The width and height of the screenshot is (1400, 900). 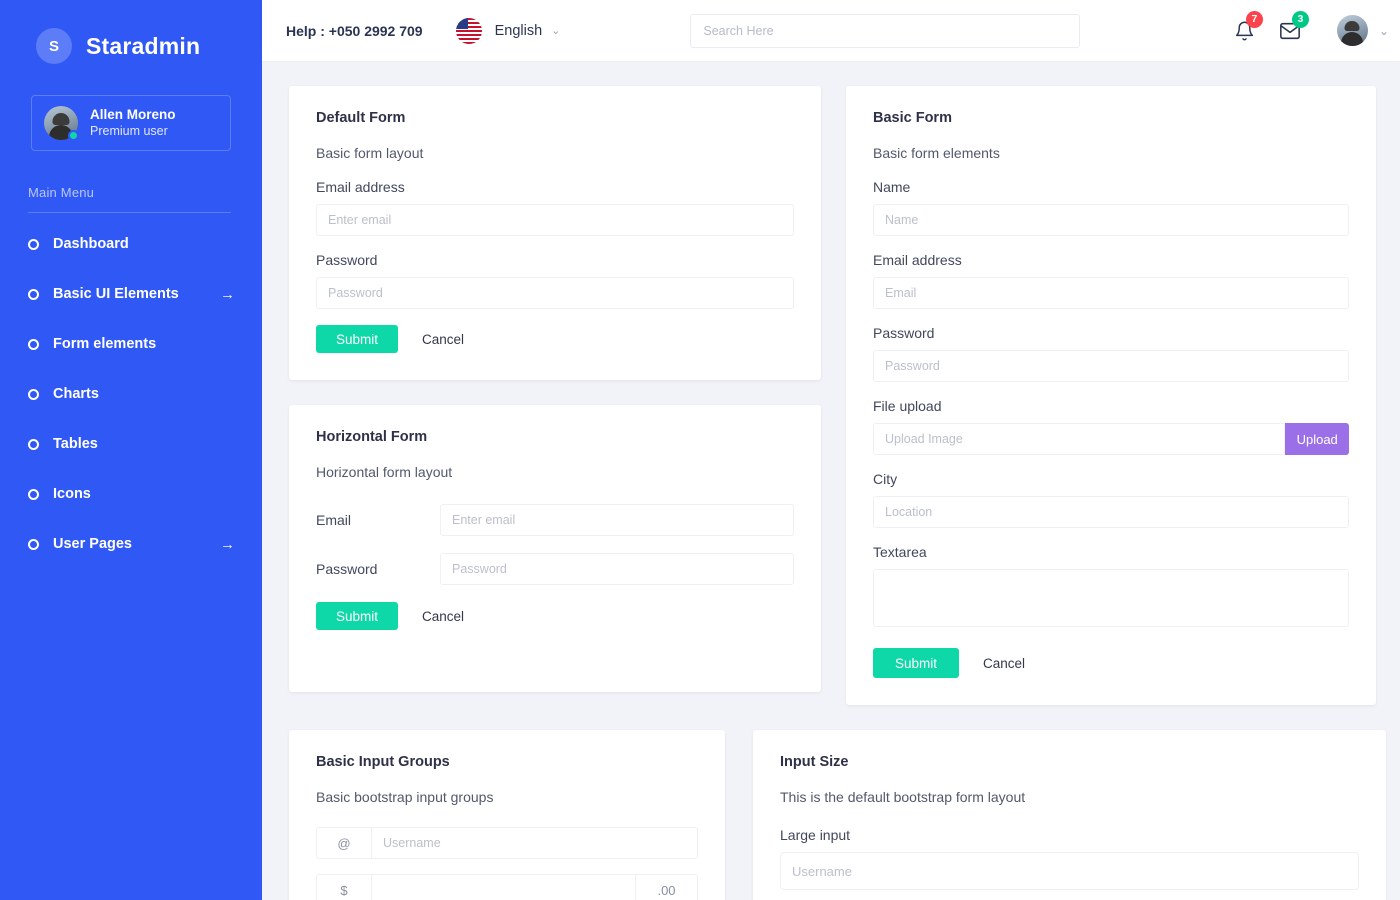 What do you see at coordinates (1352, 30) in the screenshot?
I see `profile-avatar` at bounding box center [1352, 30].